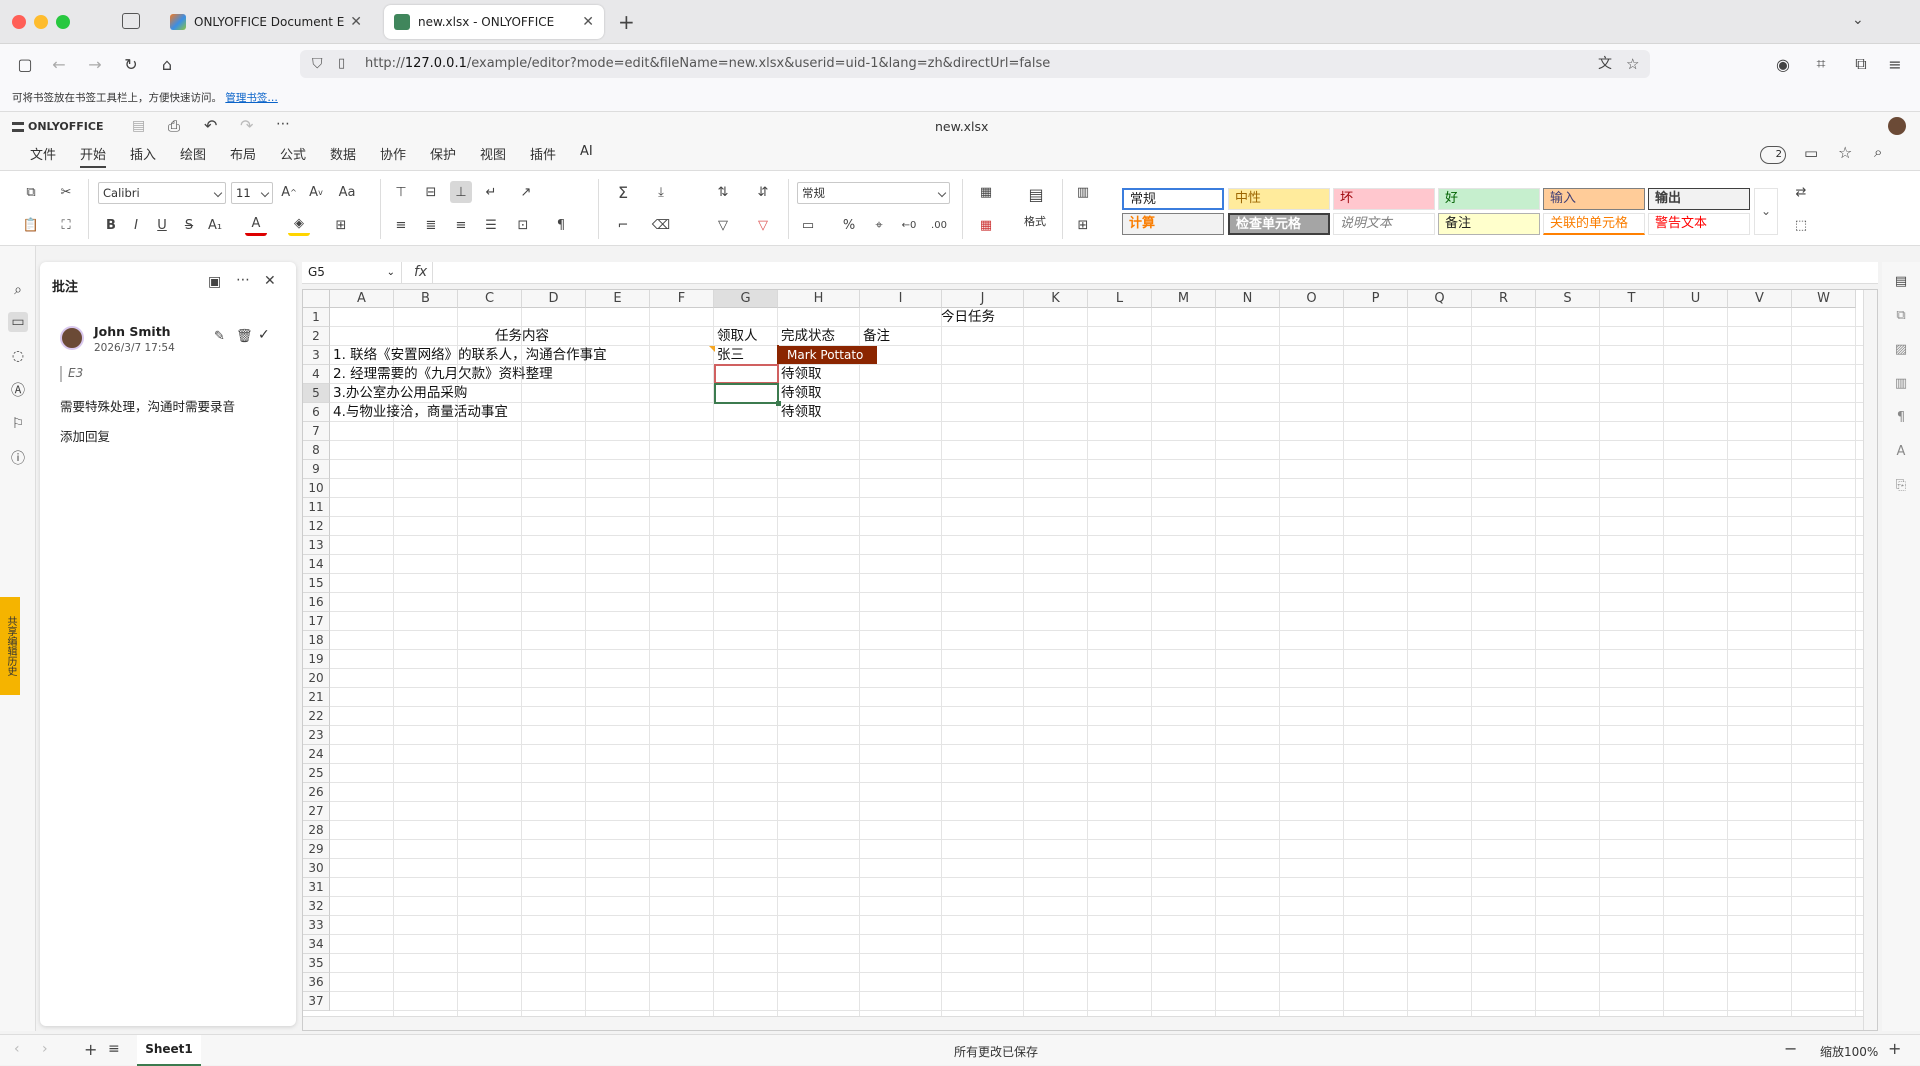 The width and height of the screenshot is (1920, 1066). What do you see at coordinates (316, 602) in the screenshot?
I see `row-header-16: 16` at bounding box center [316, 602].